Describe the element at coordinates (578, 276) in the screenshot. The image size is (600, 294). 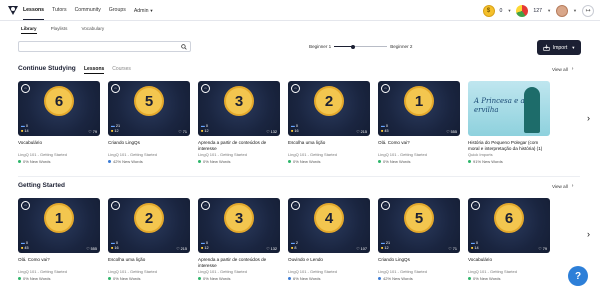
I see `help-button: ?` at that location.